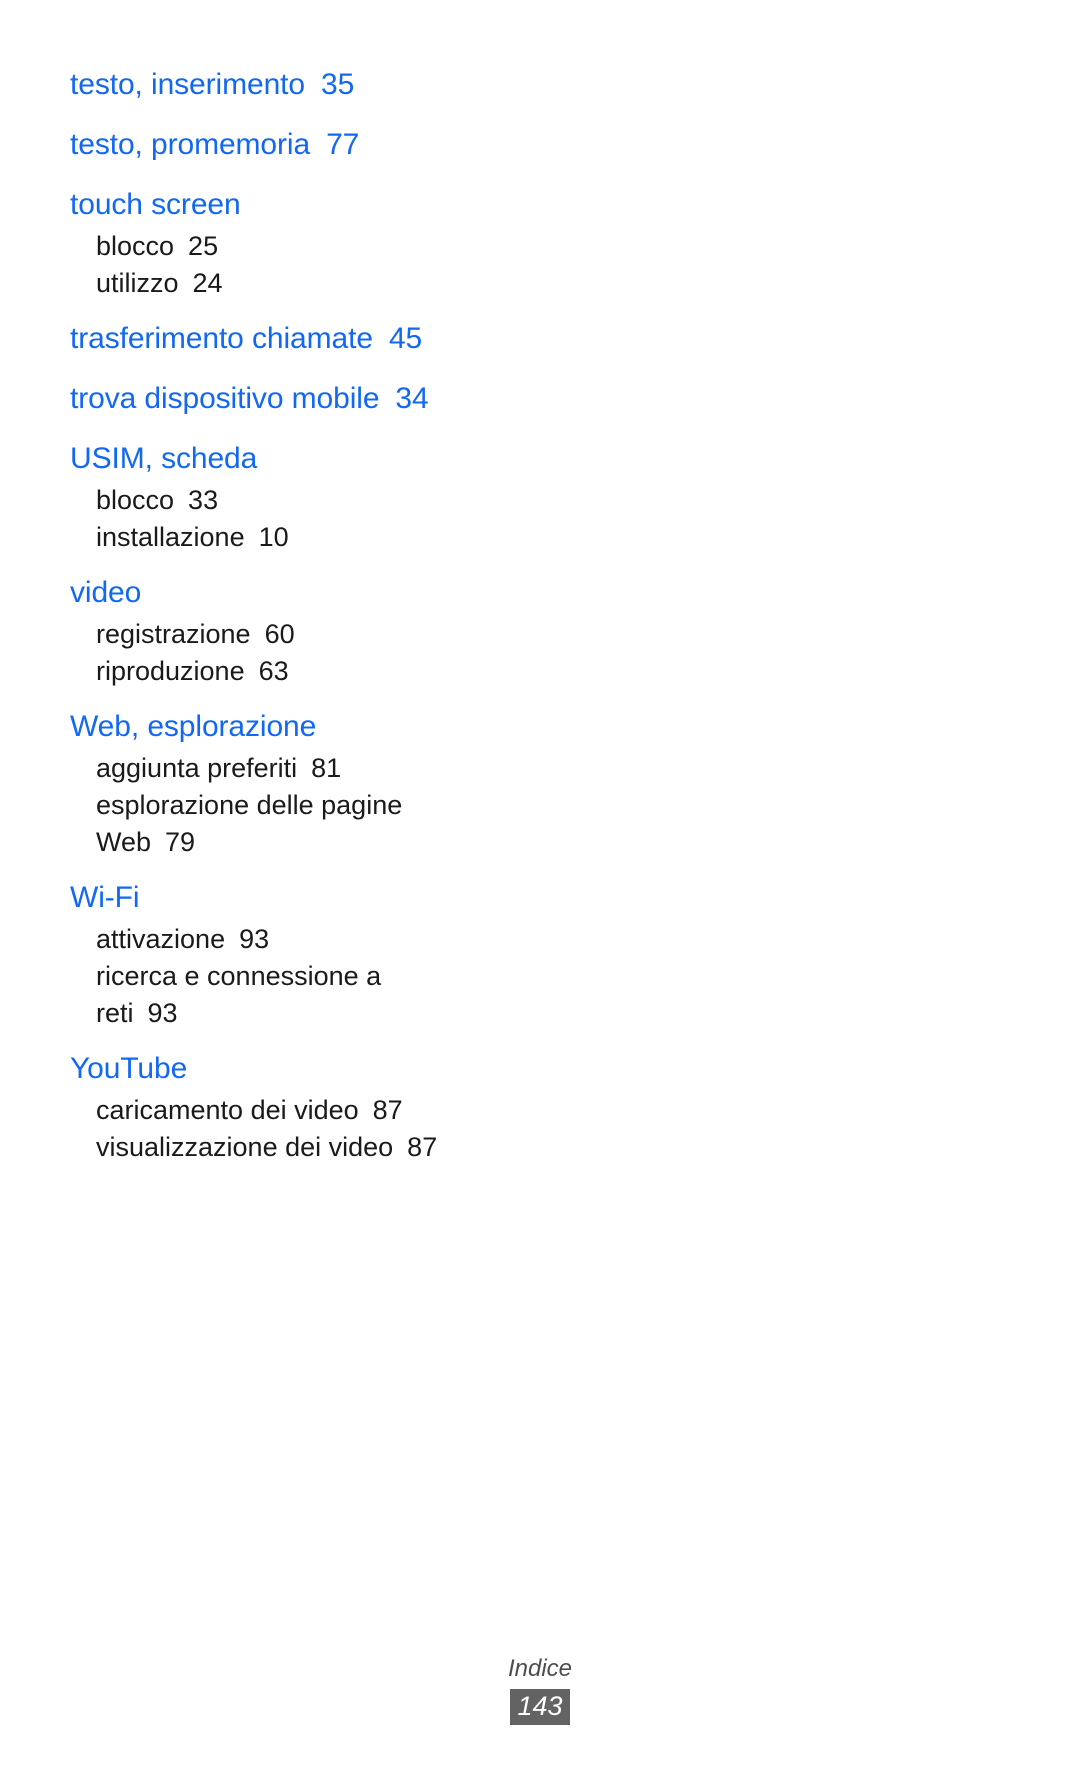 This screenshot has height=1771, width=1080. What do you see at coordinates (305, 205) in the screenshot?
I see `index-heading: touch screen` at bounding box center [305, 205].